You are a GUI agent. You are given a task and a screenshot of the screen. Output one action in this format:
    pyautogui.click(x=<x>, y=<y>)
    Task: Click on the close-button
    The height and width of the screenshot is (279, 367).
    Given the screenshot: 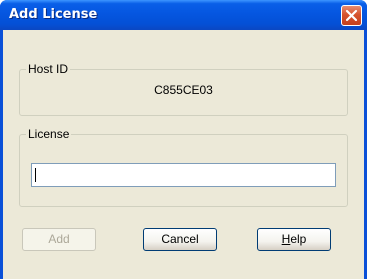 What is the action you would take?
    pyautogui.click(x=351, y=15)
    